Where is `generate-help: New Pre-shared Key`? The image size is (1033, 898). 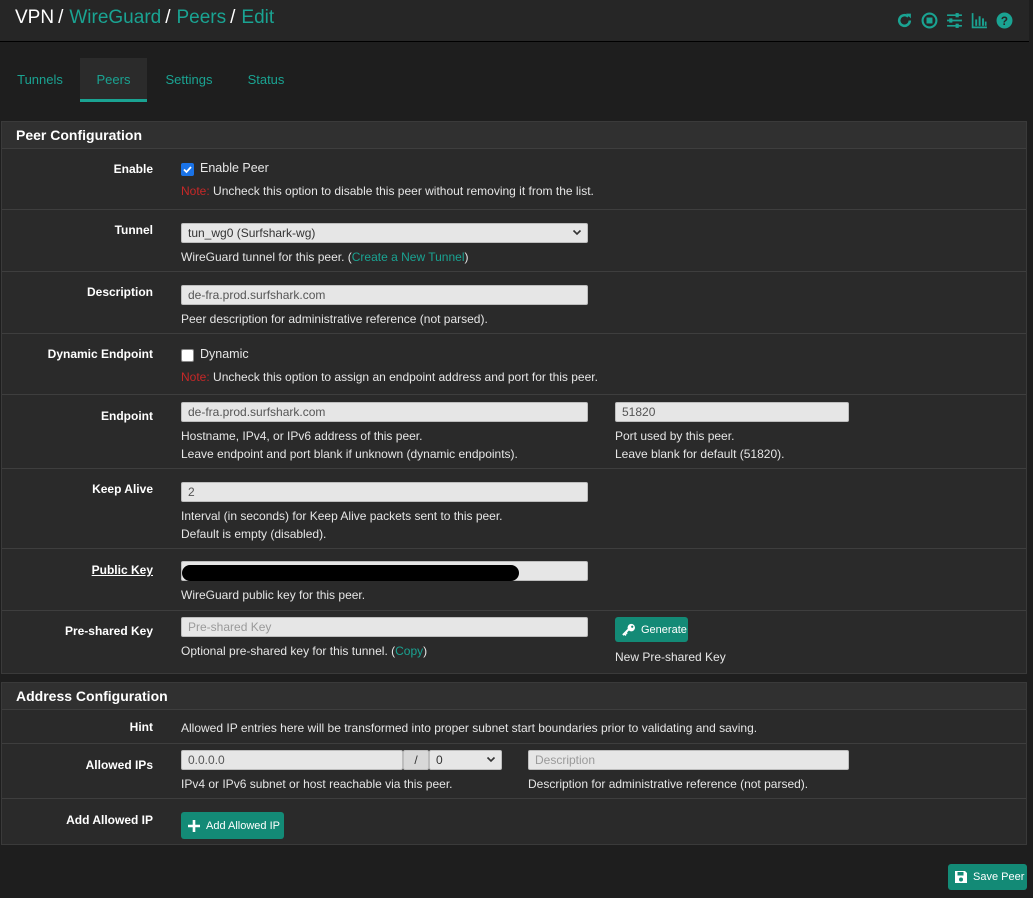 generate-help: New Pre-shared Key is located at coordinates (670, 657).